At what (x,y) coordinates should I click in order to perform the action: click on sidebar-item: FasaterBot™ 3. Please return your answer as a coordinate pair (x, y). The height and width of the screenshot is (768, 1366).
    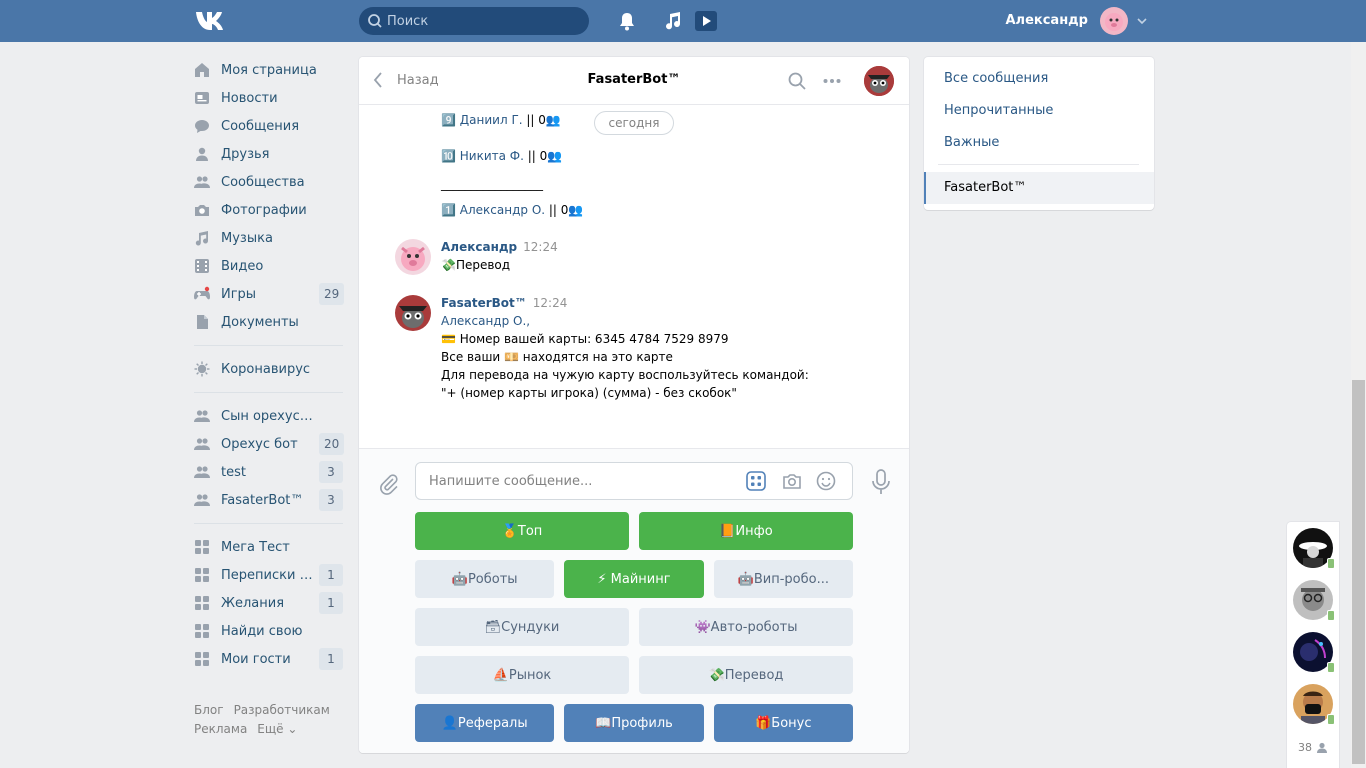
    Looking at the image, I should click on (270, 500).